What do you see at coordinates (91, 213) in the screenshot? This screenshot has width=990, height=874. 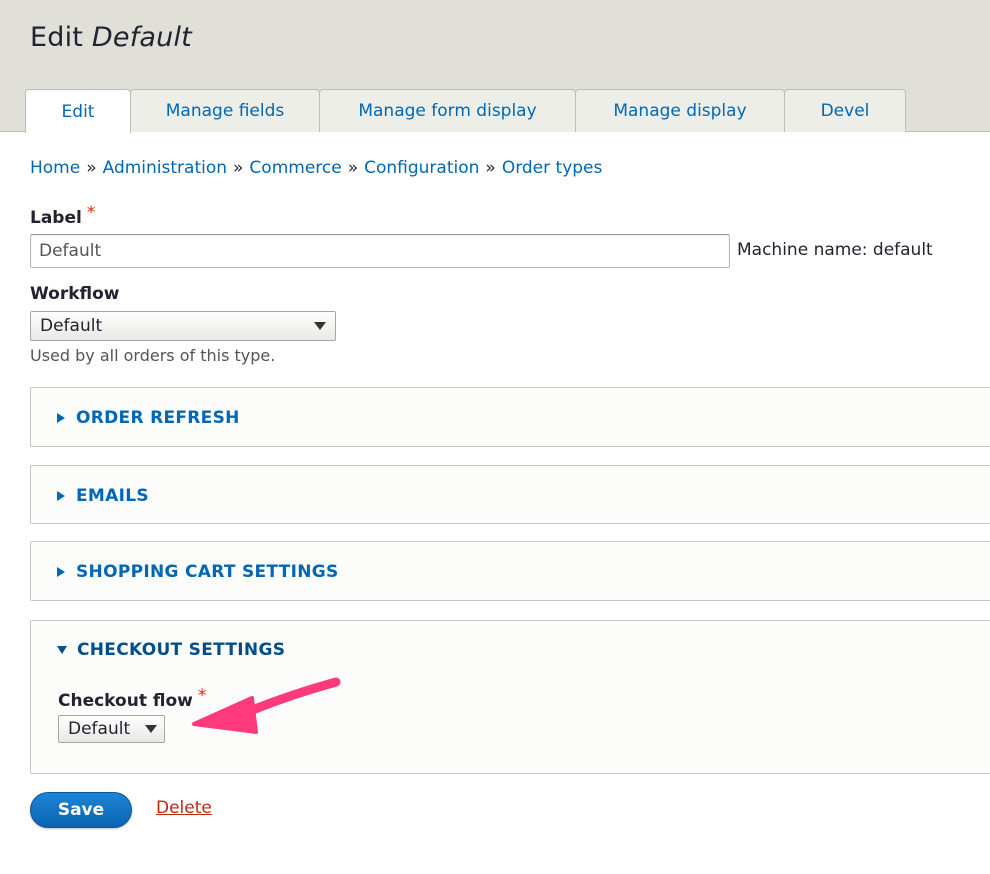 I see `required-marker: *` at bounding box center [91, 213].